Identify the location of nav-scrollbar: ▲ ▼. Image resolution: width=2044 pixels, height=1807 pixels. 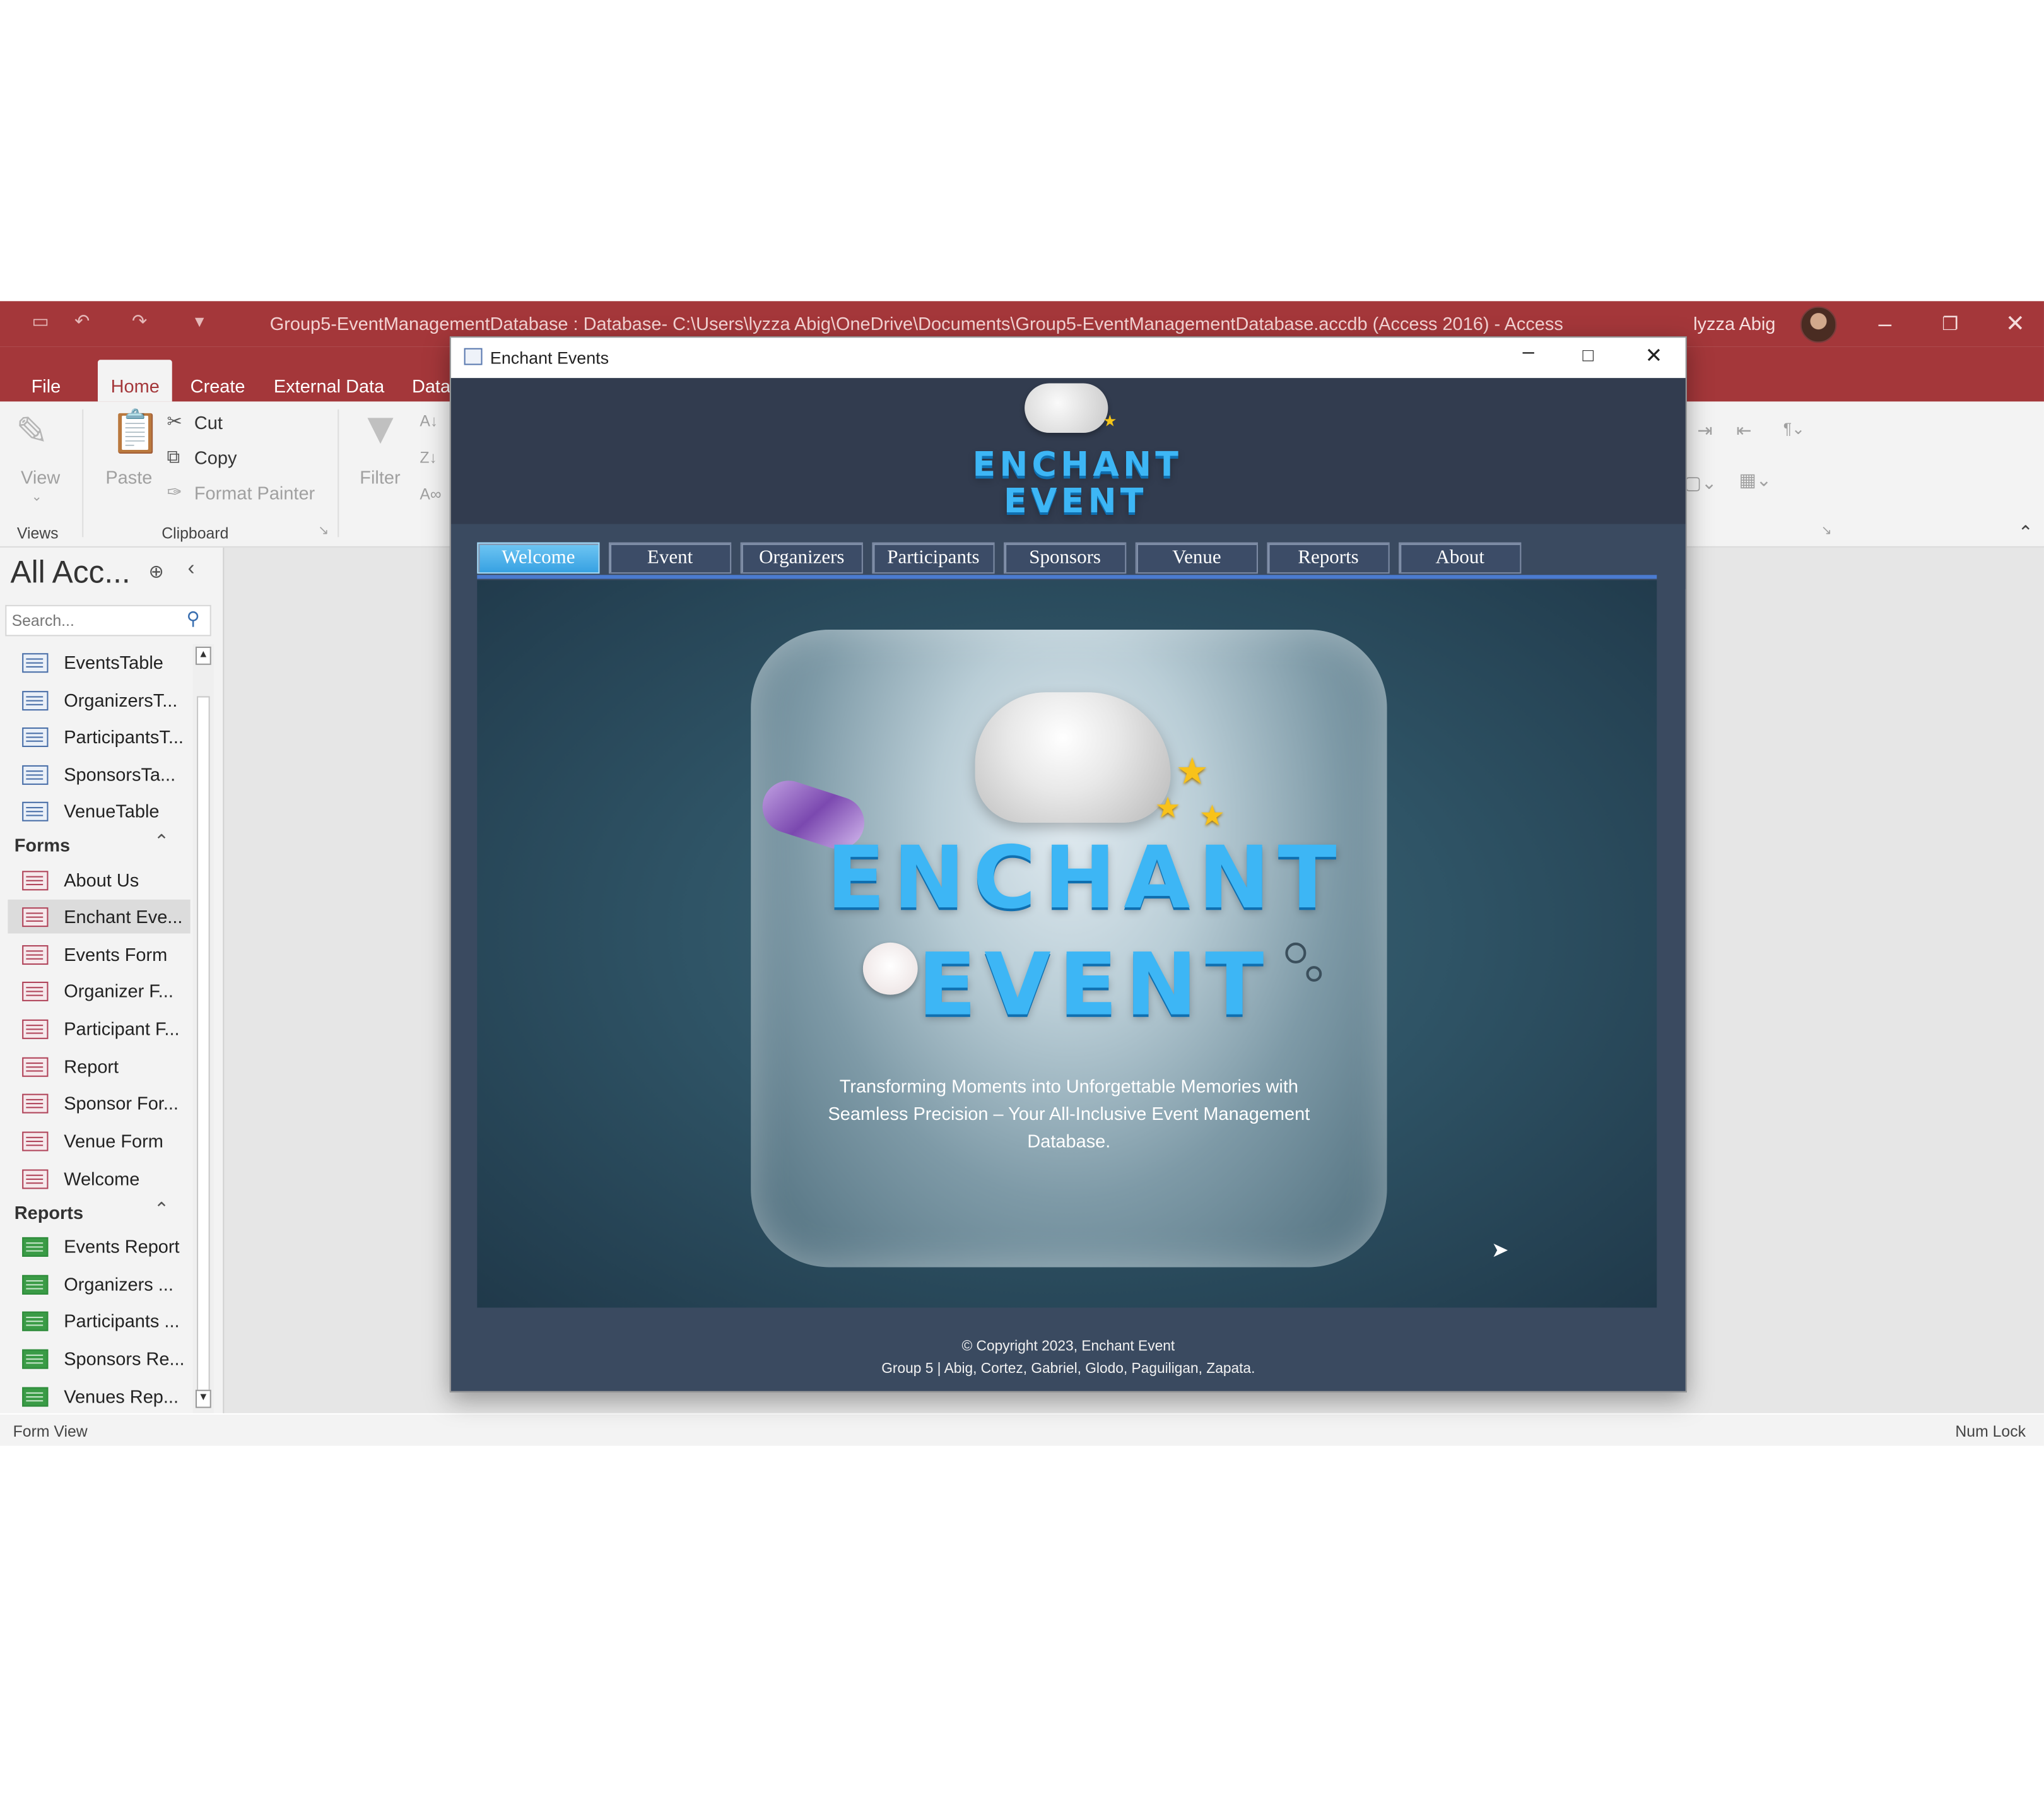
(203, 1028).